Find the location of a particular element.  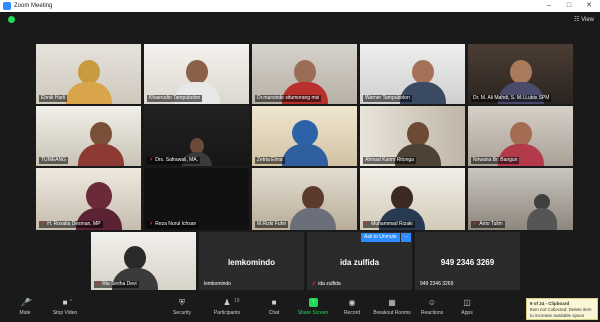

video-tile: ✗ Muhammad Rizaki is located at coordinates (412, 199).